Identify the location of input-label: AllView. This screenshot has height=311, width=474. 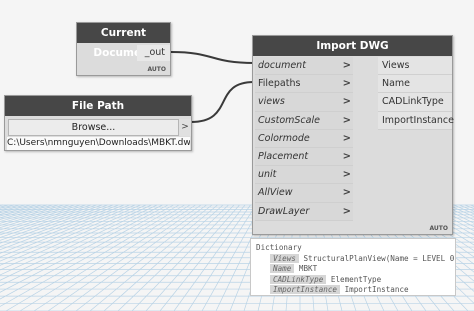
(275, 193).